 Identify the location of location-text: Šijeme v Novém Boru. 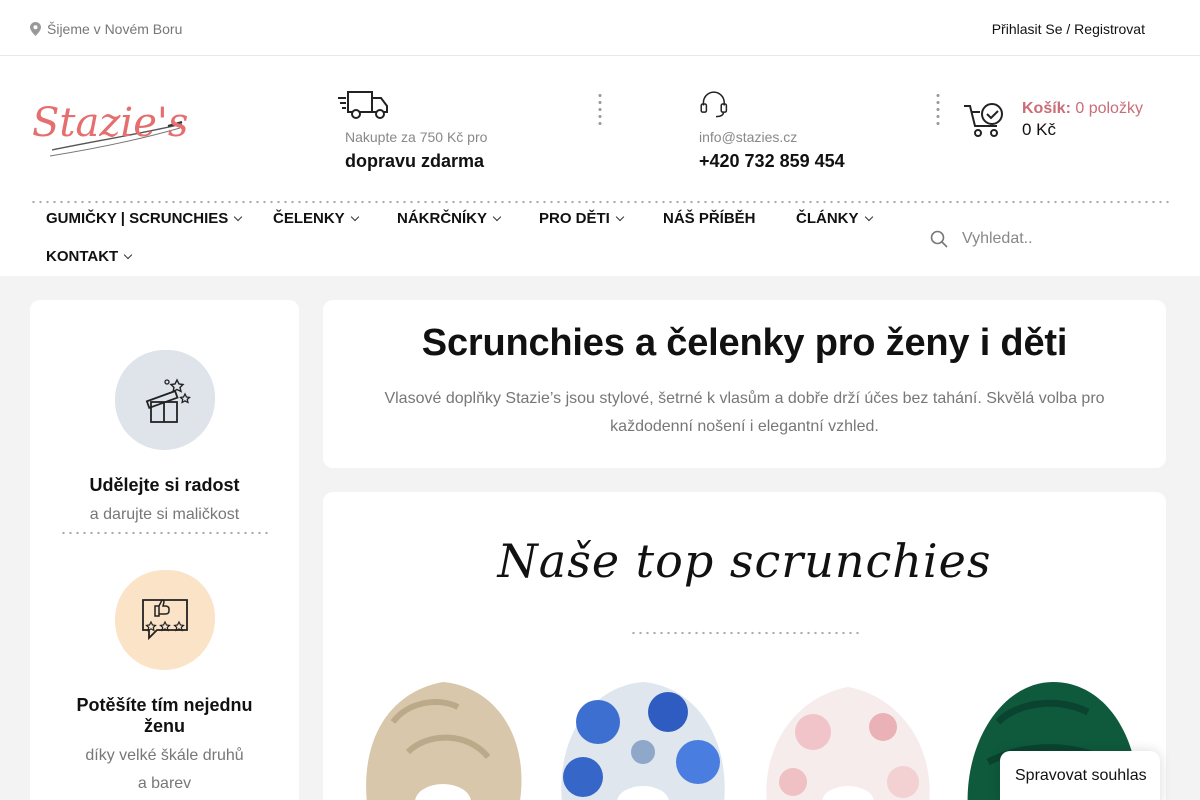
(115, 29).